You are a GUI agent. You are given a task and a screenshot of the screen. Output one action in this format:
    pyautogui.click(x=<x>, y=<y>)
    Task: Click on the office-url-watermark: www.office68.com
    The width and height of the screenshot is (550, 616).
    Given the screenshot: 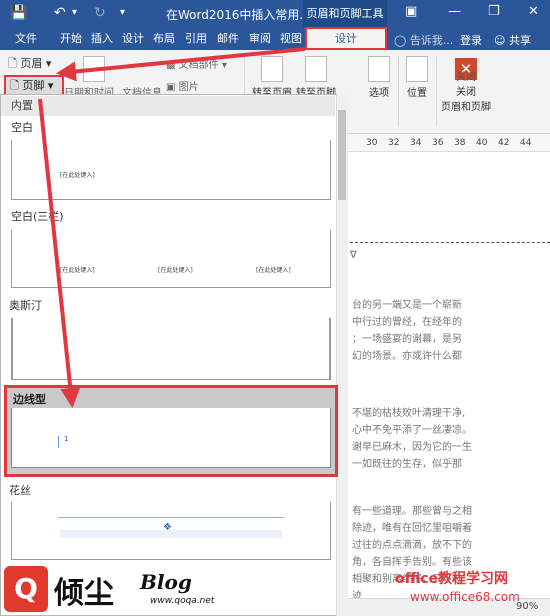 What is the action you would take?
    pyautogui.click(x=465, y=597)
    